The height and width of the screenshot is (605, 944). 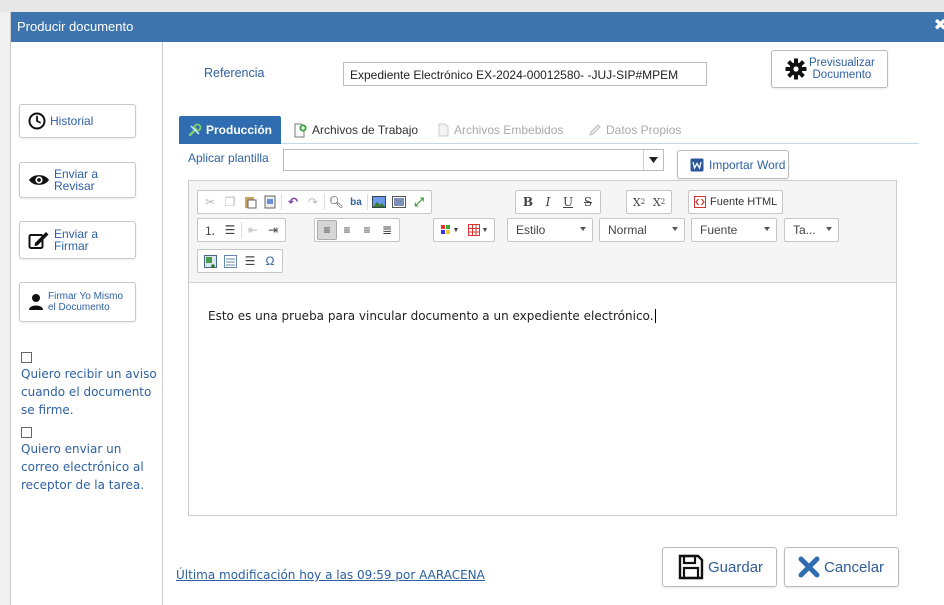 What do you see at coordinates (733, 164) in the screenshot?
I see `import-word-button: Importar Word` at bounding box center [733, 164].